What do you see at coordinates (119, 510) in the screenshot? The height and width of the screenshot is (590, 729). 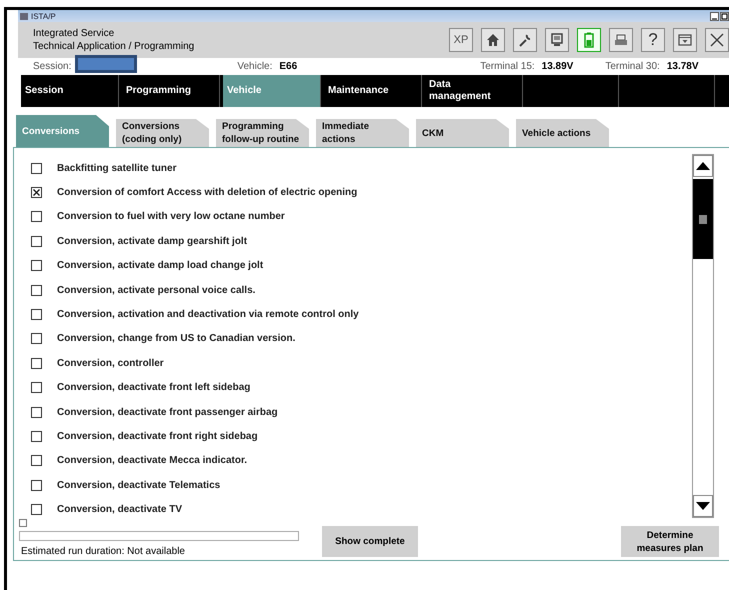 I see `option-label: Conversion, deactivate TV` at bounding box center [119, 510].